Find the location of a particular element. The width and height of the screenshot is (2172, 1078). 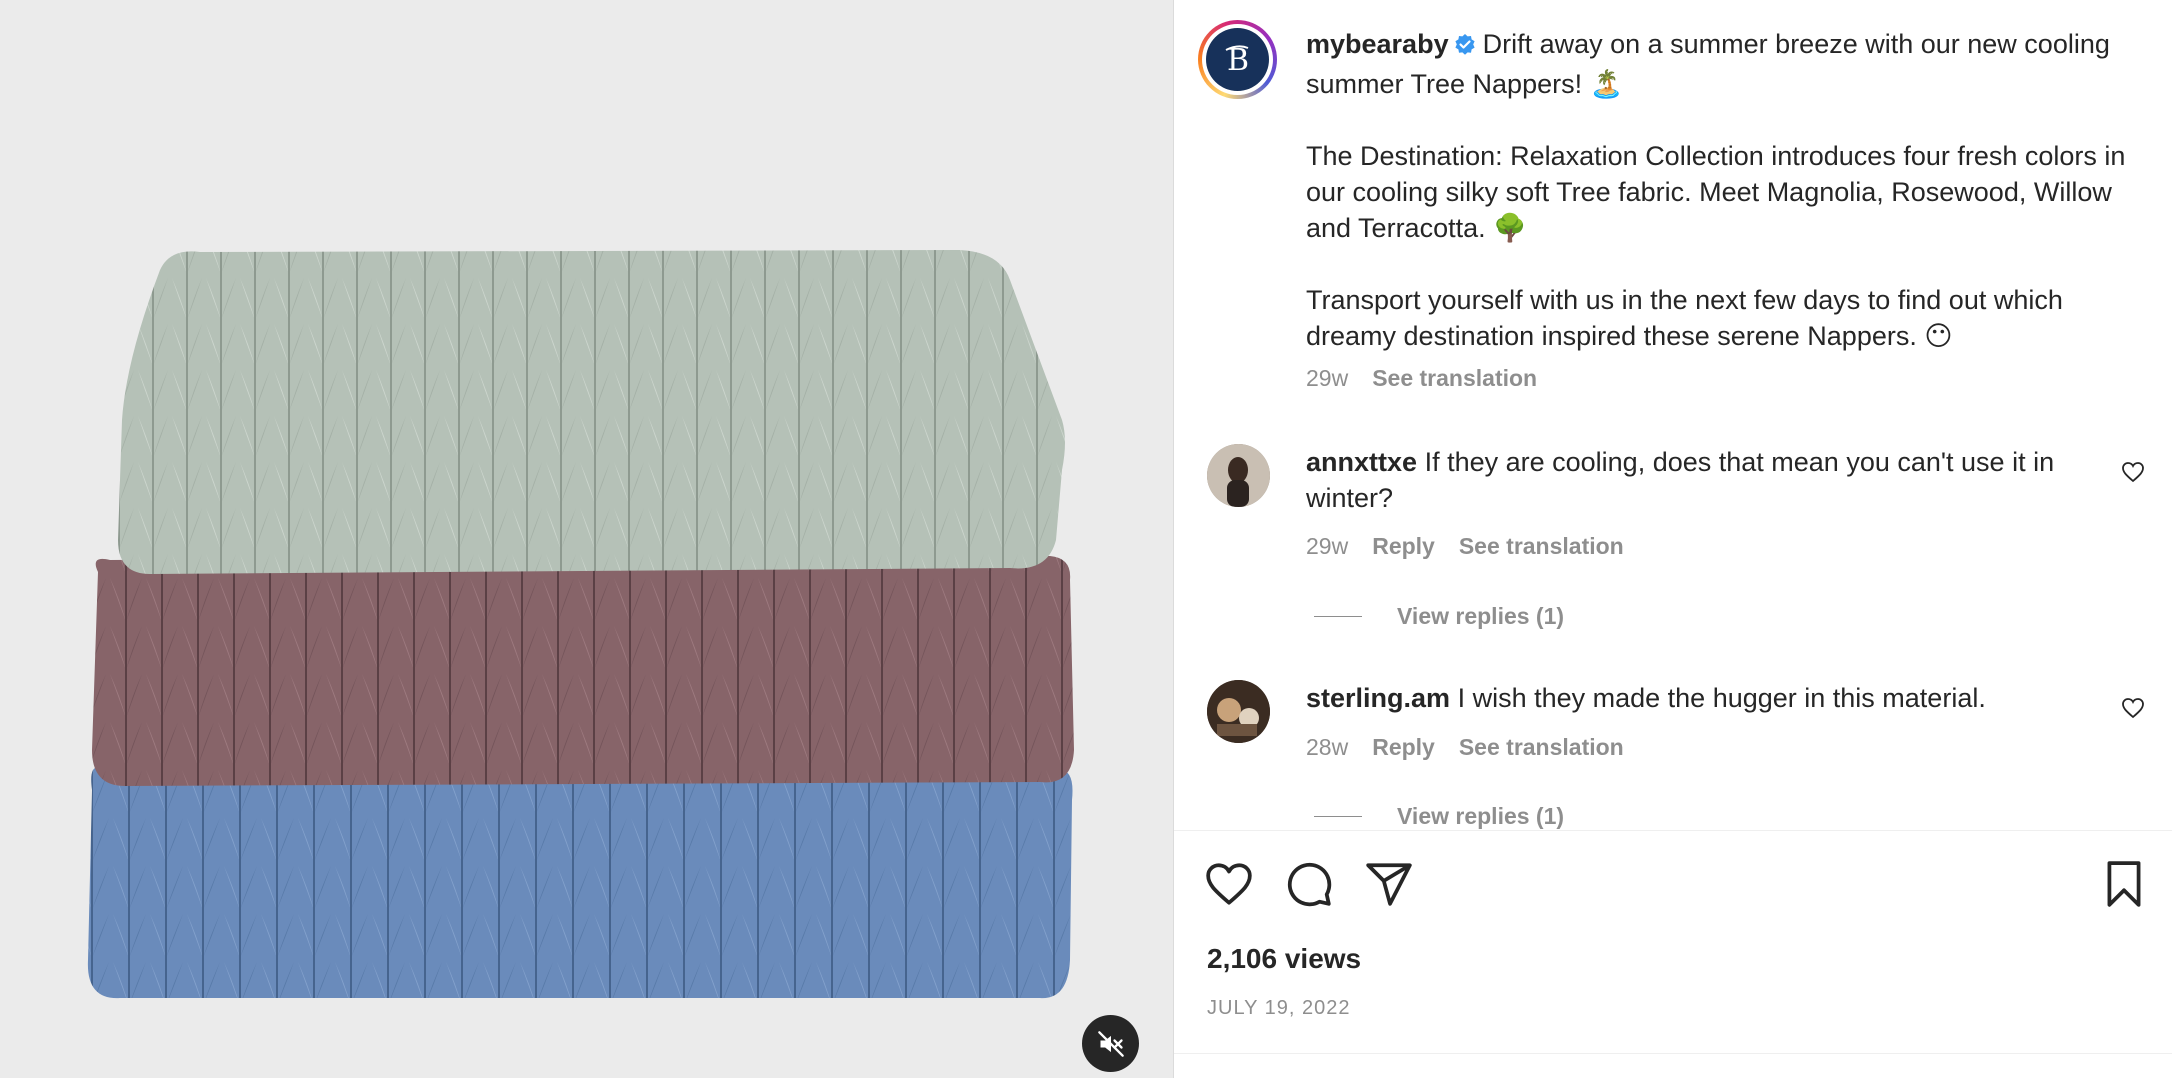

caption-timestamp: 29w is located at coordinates (1327, 378).